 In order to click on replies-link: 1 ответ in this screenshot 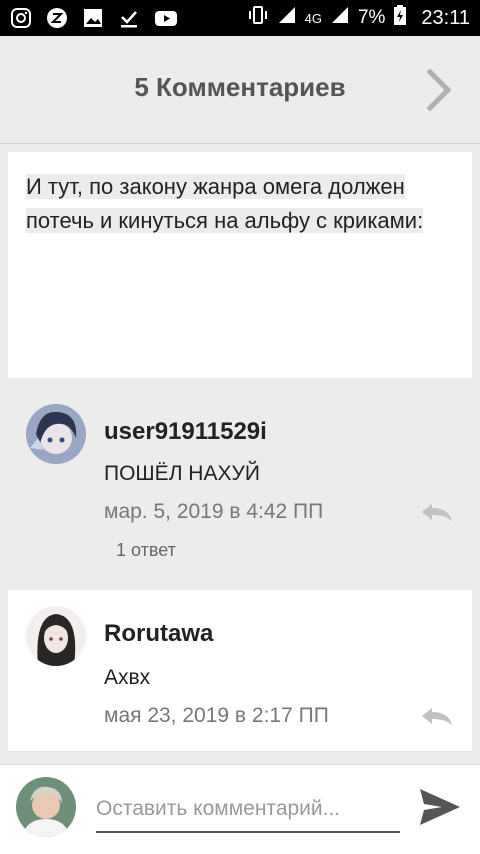, I will do `click(146, 550)`.